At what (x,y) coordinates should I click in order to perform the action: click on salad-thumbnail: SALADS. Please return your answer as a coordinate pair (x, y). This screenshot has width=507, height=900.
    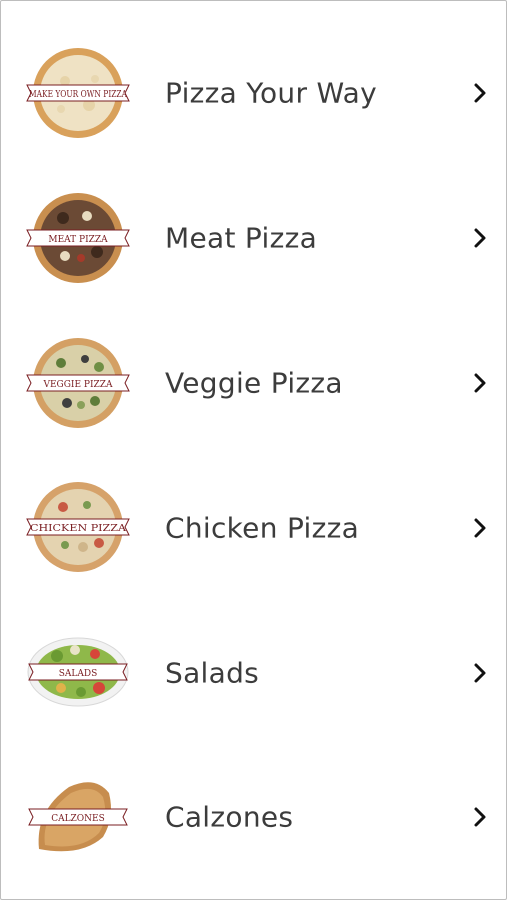
    Looking at the image, I should click on (78, 672).